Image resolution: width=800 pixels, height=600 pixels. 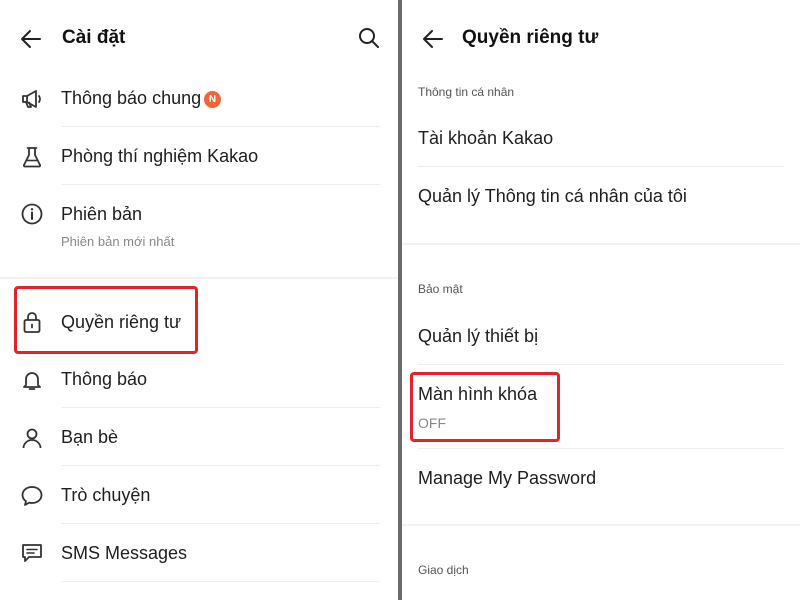 I want to click on privacy-header: Quyền riêng tư, so click(x=601, y=39).